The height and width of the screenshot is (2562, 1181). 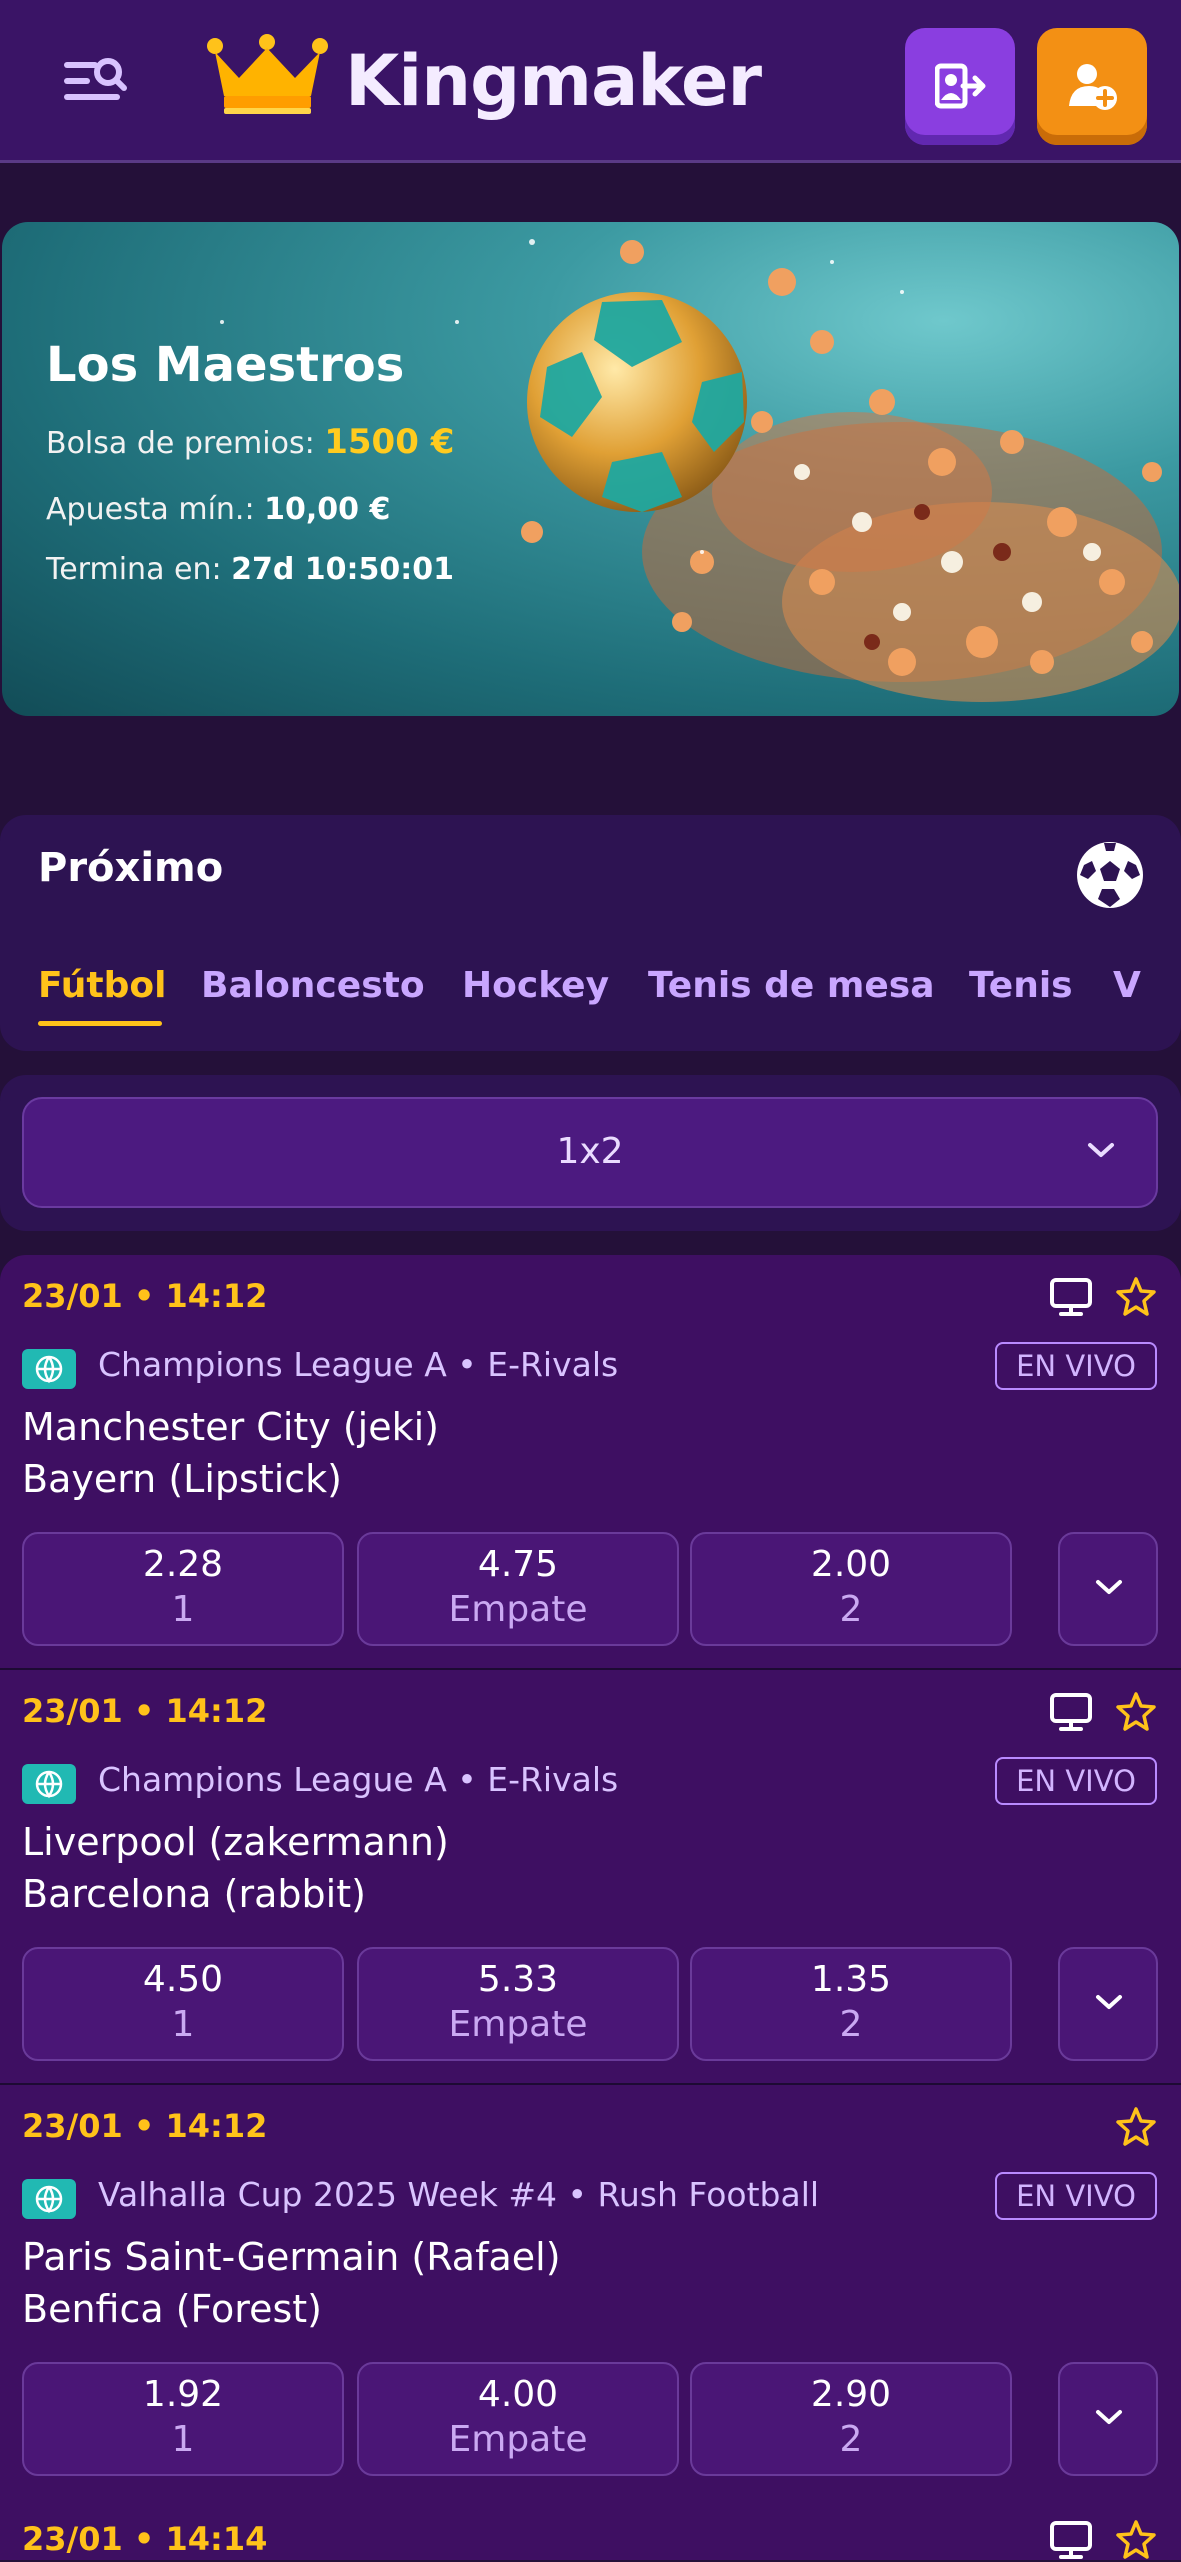 I want to click on ends-in: Termina en: 27d 10:50:01, so click(x=250, y=569).